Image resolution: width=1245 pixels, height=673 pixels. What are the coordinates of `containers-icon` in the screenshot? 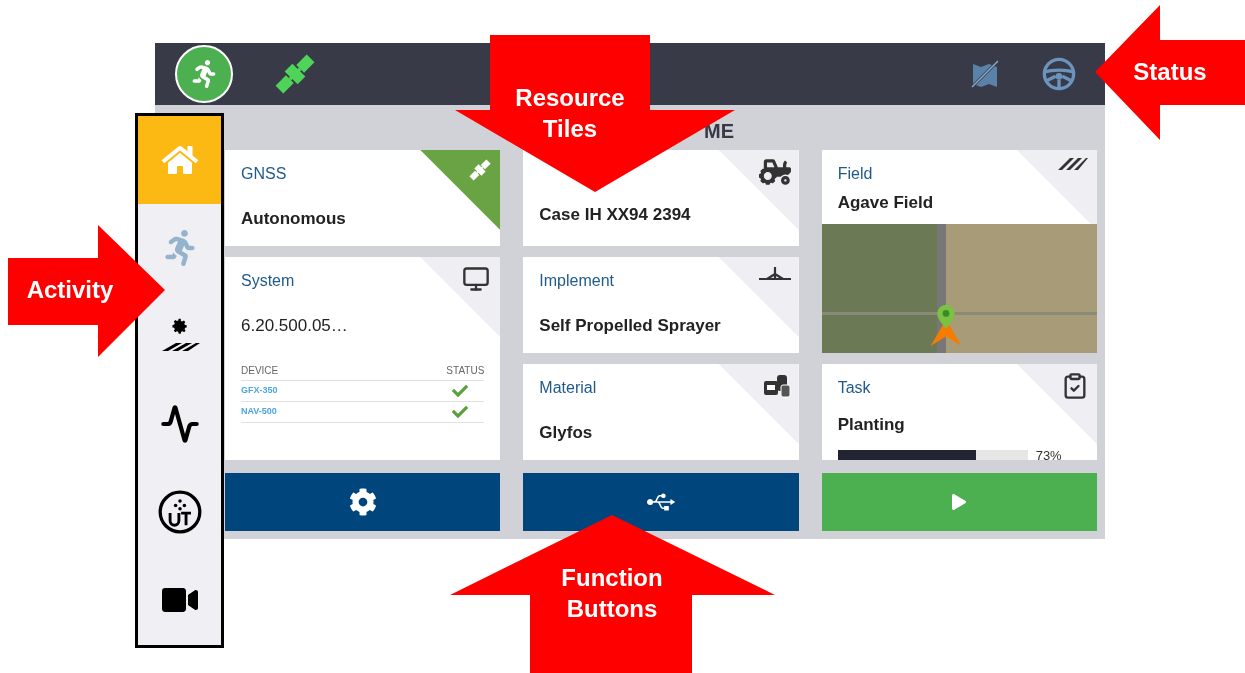 It's located at (776, 386).